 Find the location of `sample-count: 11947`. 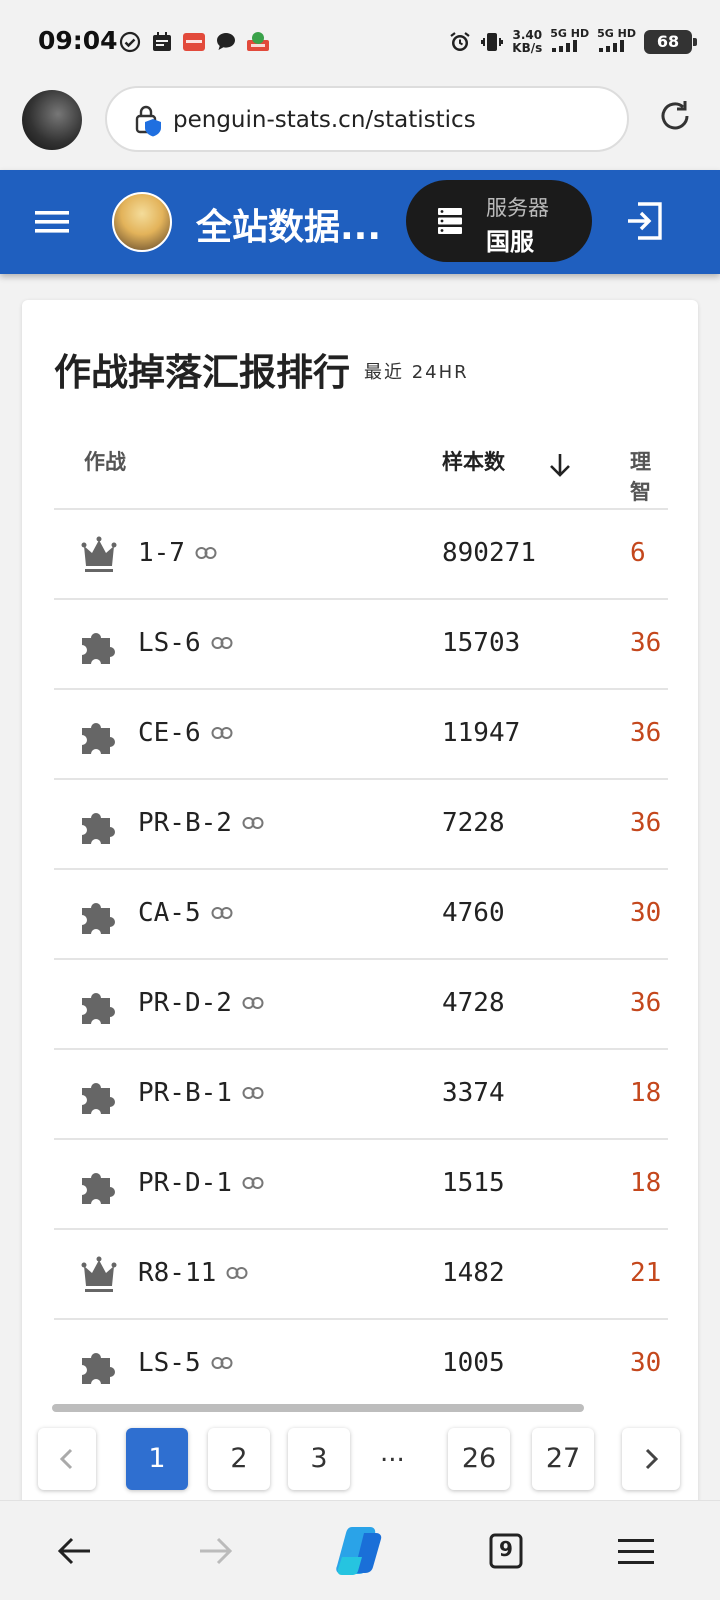

sample-count: 11947 is located at coordinates (481, 733).